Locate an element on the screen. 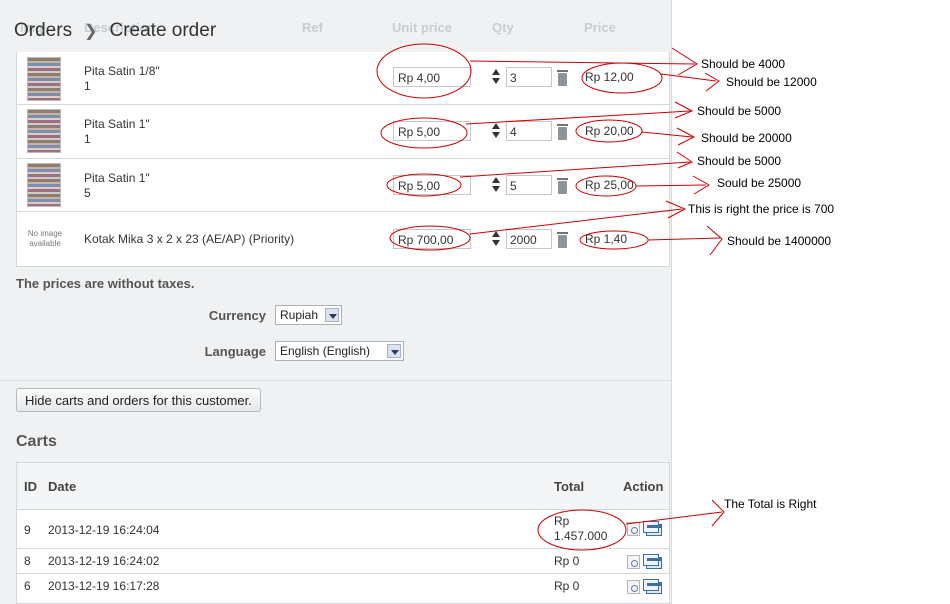  breadcrumb-orders-link: Orders is located at coordinates (43, 31).